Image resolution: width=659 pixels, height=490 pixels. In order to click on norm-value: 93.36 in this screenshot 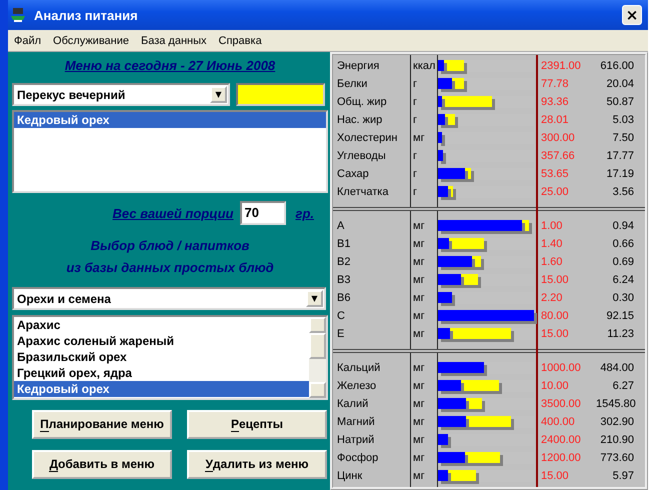, I will do `click(555, 102)`.